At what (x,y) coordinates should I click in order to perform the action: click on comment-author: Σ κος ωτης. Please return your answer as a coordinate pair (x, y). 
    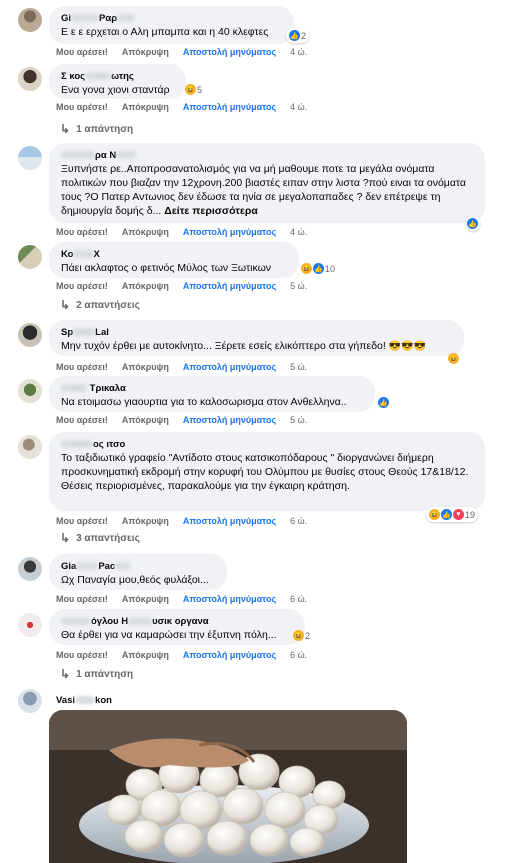
    Looking at the image, I should click on (117, 76).